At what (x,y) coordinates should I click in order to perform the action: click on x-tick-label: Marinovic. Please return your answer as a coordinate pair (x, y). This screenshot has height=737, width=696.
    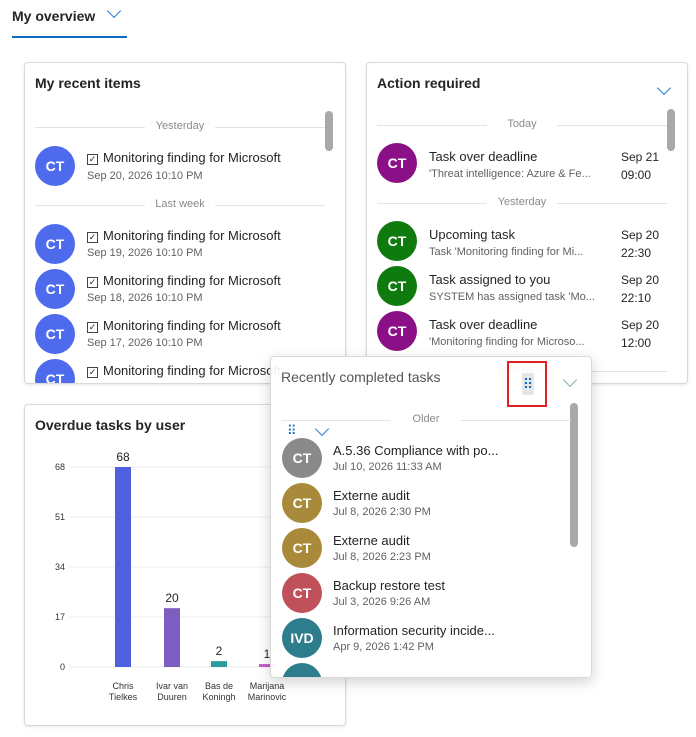
    Looking at the image, I should click on (267, 697).